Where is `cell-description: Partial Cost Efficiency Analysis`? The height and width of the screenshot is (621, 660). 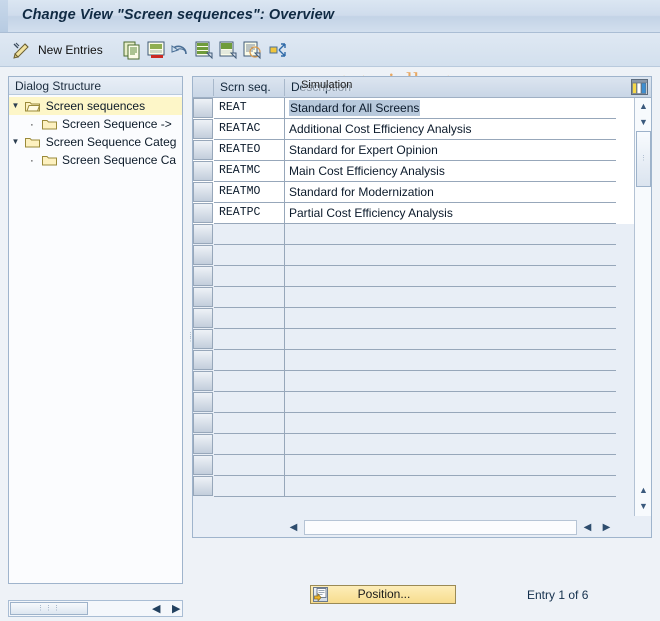 cell-description: Partial Cost Efficiency Analysis is located at coordinates (451, 213).